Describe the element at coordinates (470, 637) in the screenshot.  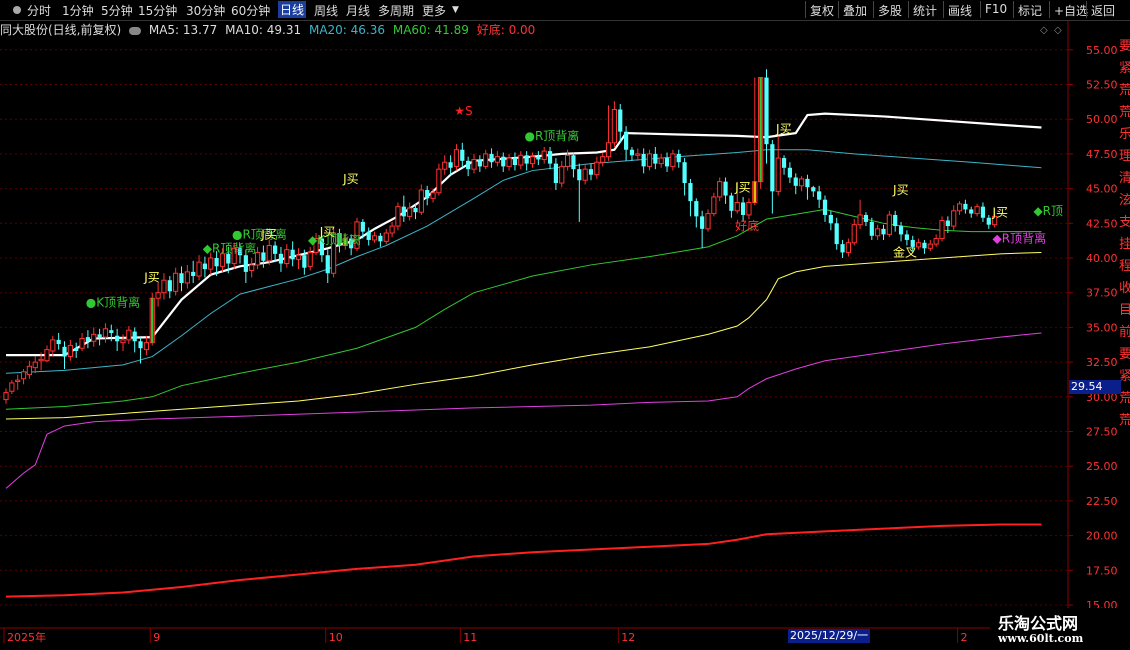
I see `x-tick-label: 11` at that location.